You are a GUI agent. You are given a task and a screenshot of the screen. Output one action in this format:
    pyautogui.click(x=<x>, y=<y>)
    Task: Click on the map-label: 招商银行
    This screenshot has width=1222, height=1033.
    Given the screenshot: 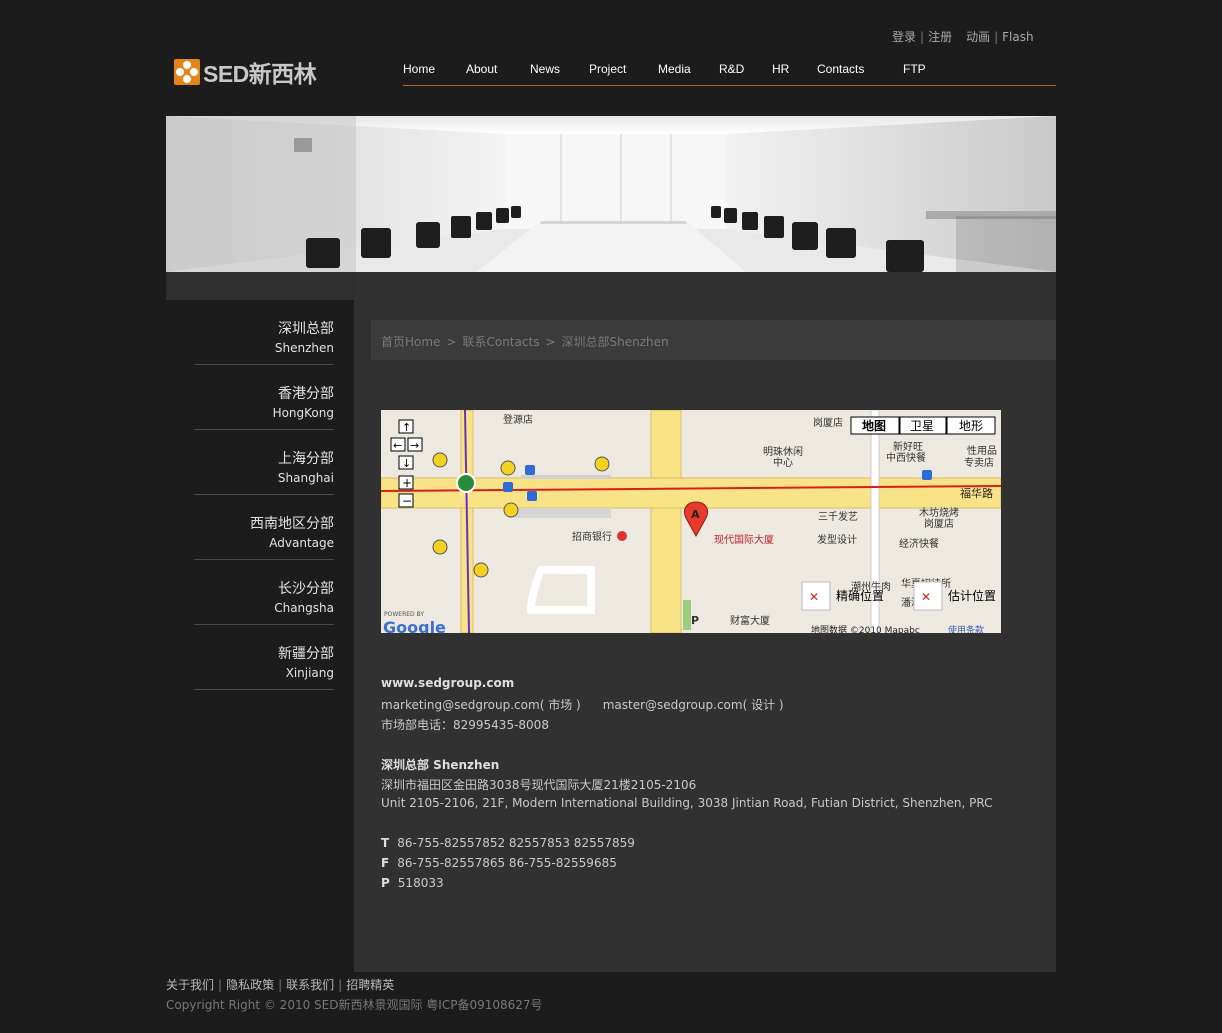 What is the action you would take?
    pyautogui.click(x=592, y=536)
    